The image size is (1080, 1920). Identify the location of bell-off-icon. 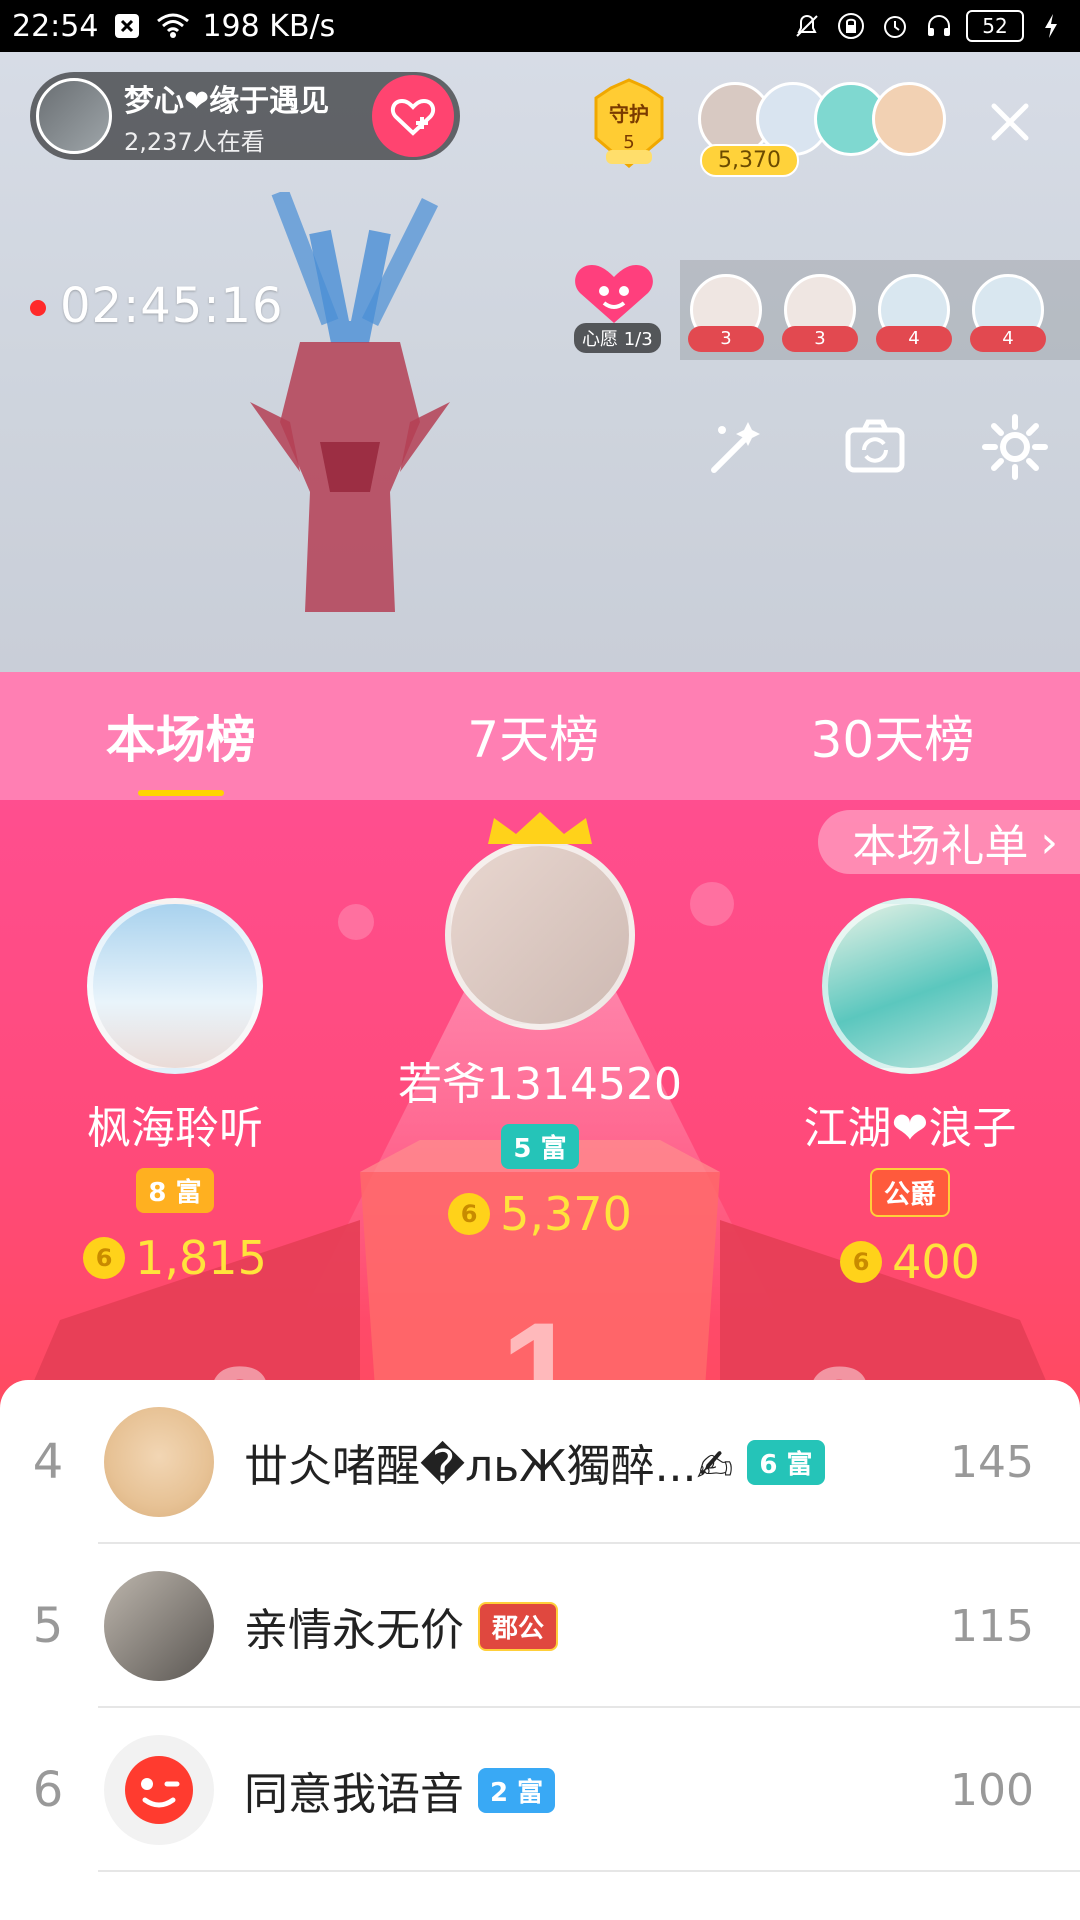
(807, 26).